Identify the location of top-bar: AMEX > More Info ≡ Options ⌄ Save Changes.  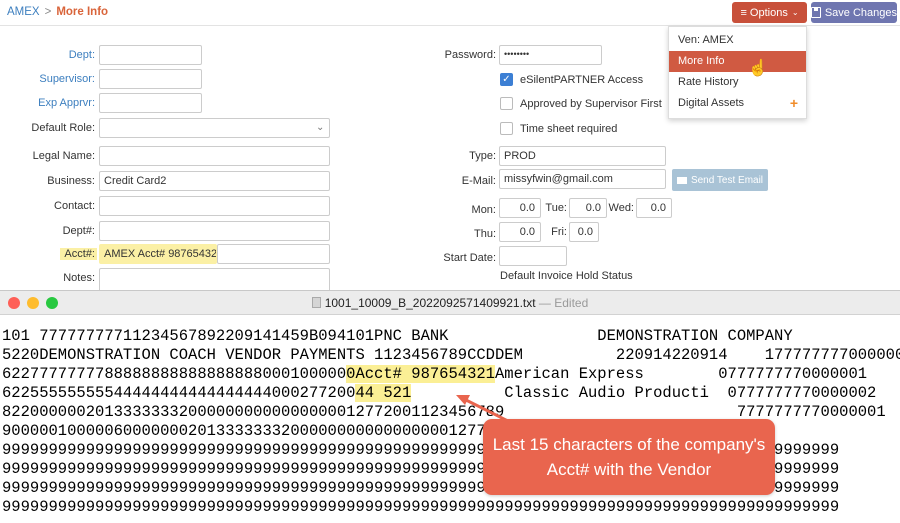
(450, 13).